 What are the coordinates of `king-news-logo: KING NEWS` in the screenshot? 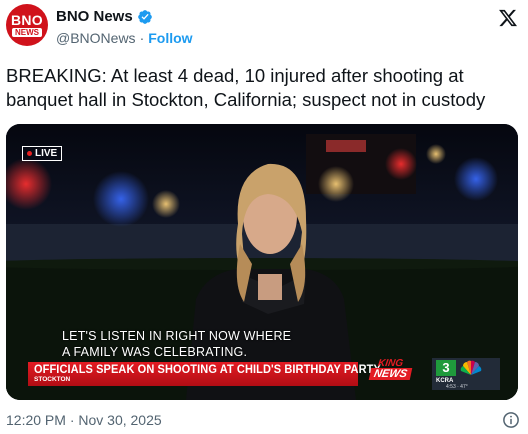 It's located at (391, 374).